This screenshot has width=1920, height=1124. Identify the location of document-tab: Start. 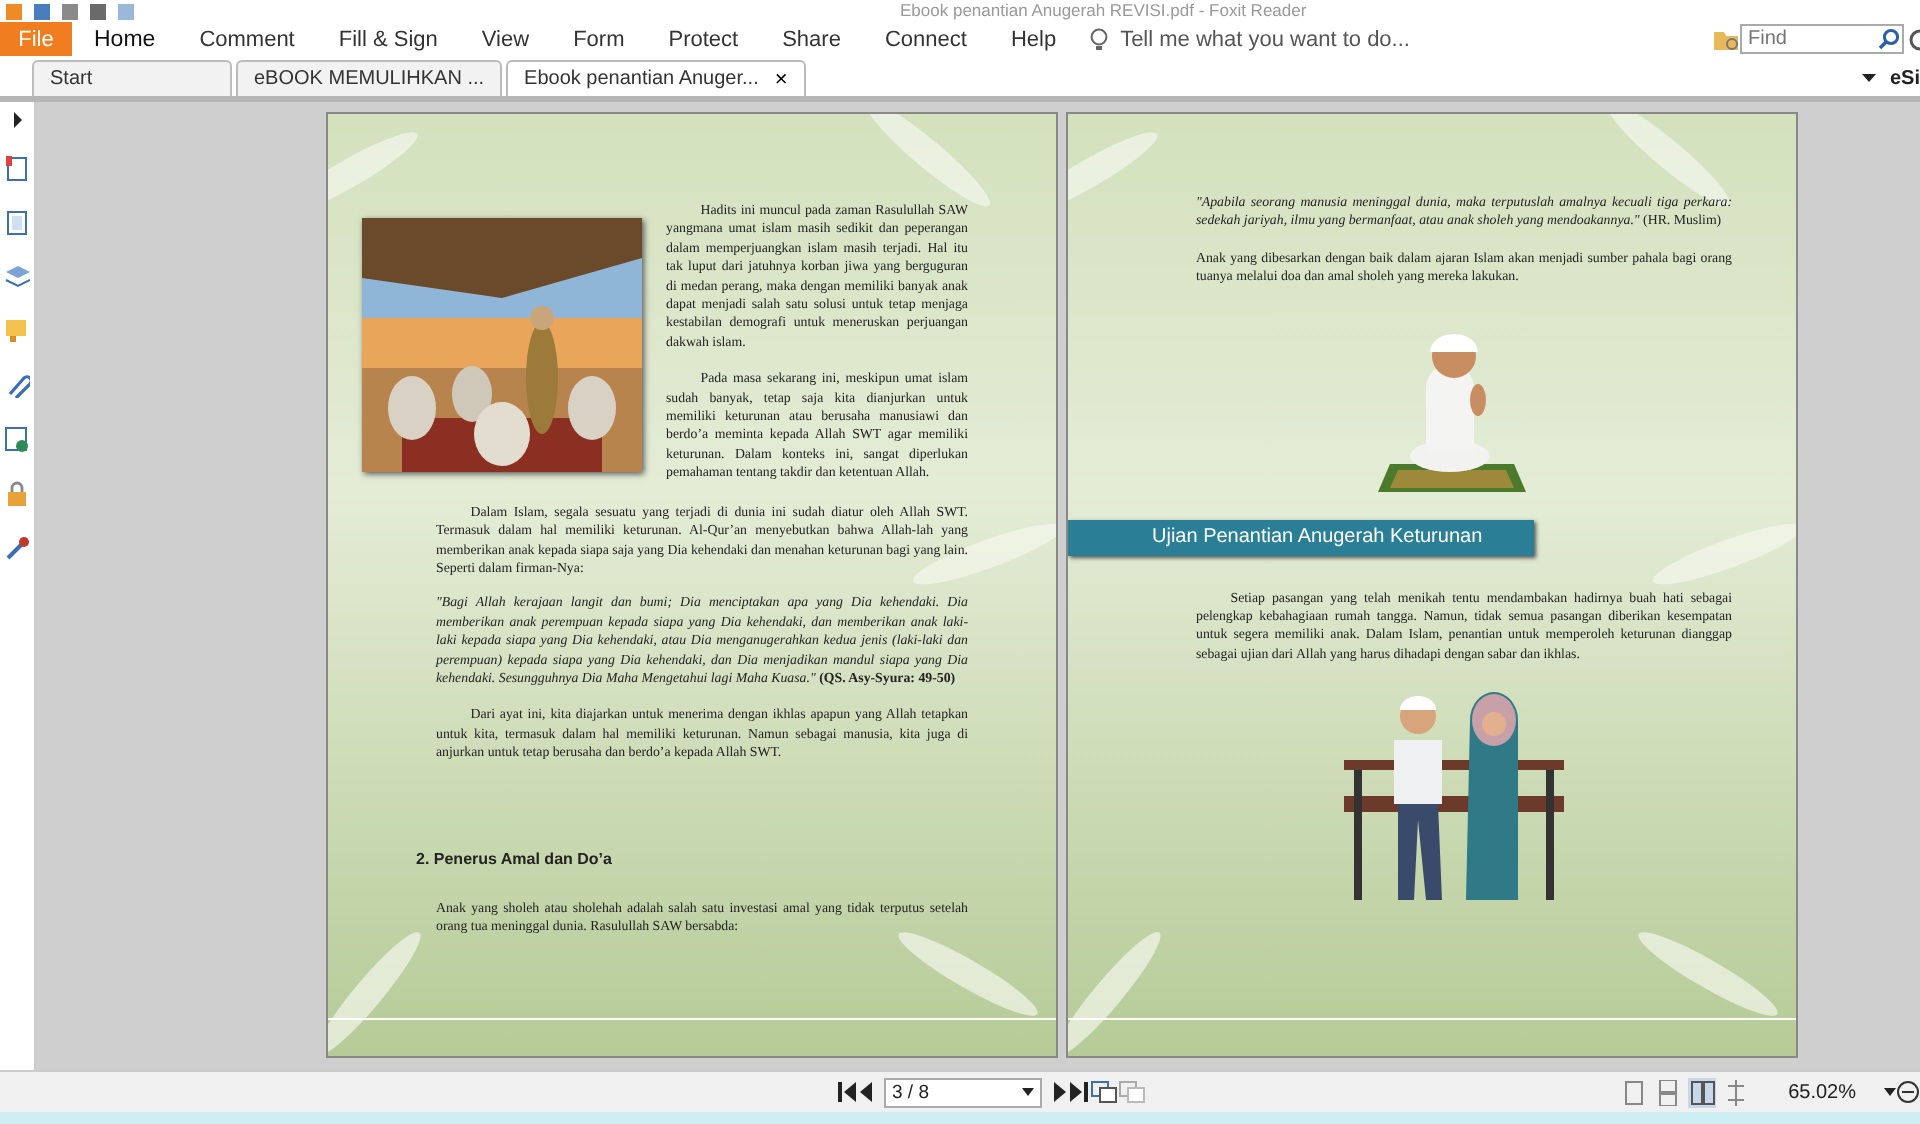
(132, 78).